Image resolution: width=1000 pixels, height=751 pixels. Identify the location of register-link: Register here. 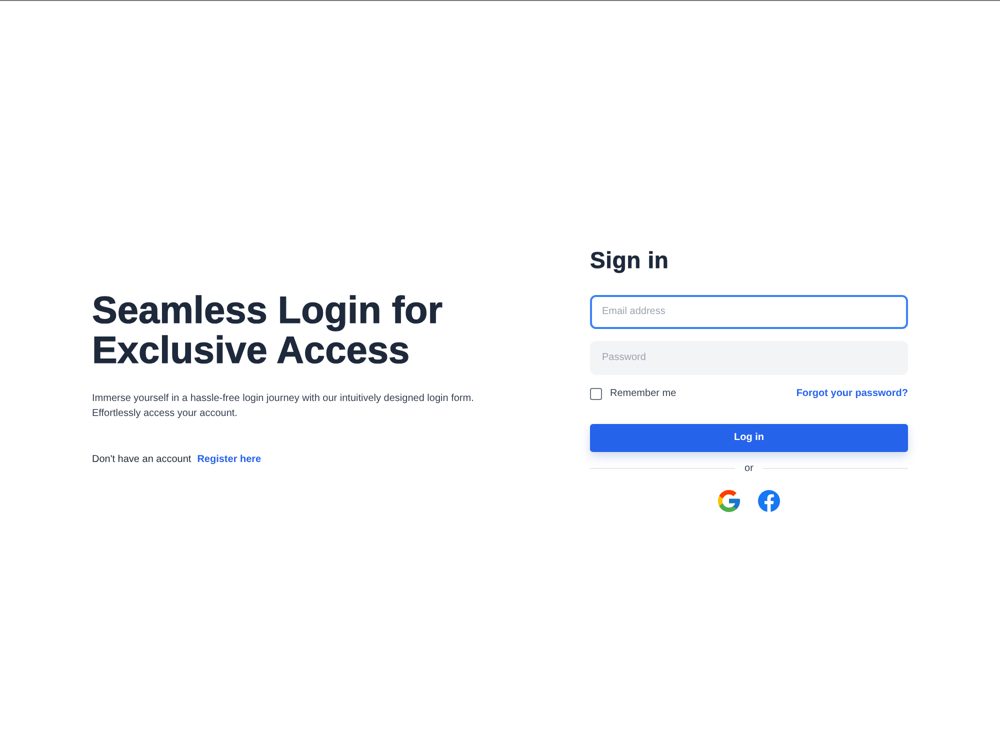
(229, 459).